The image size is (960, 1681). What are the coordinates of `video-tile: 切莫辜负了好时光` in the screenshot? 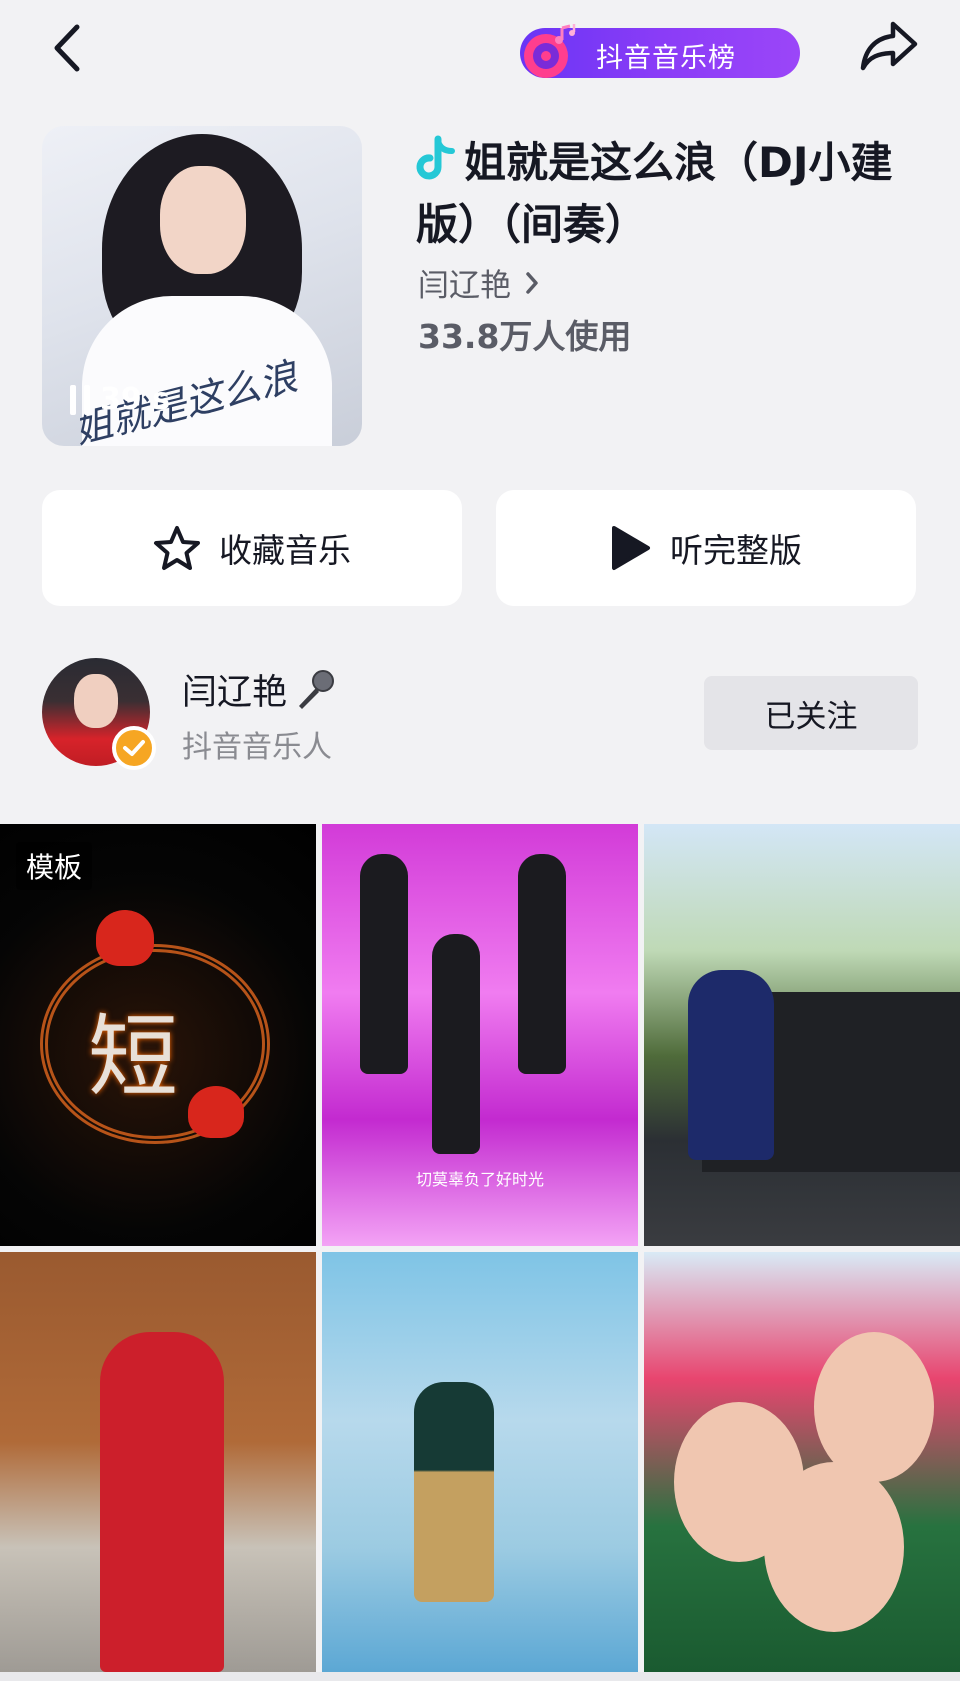 It's located at (480, 1035).